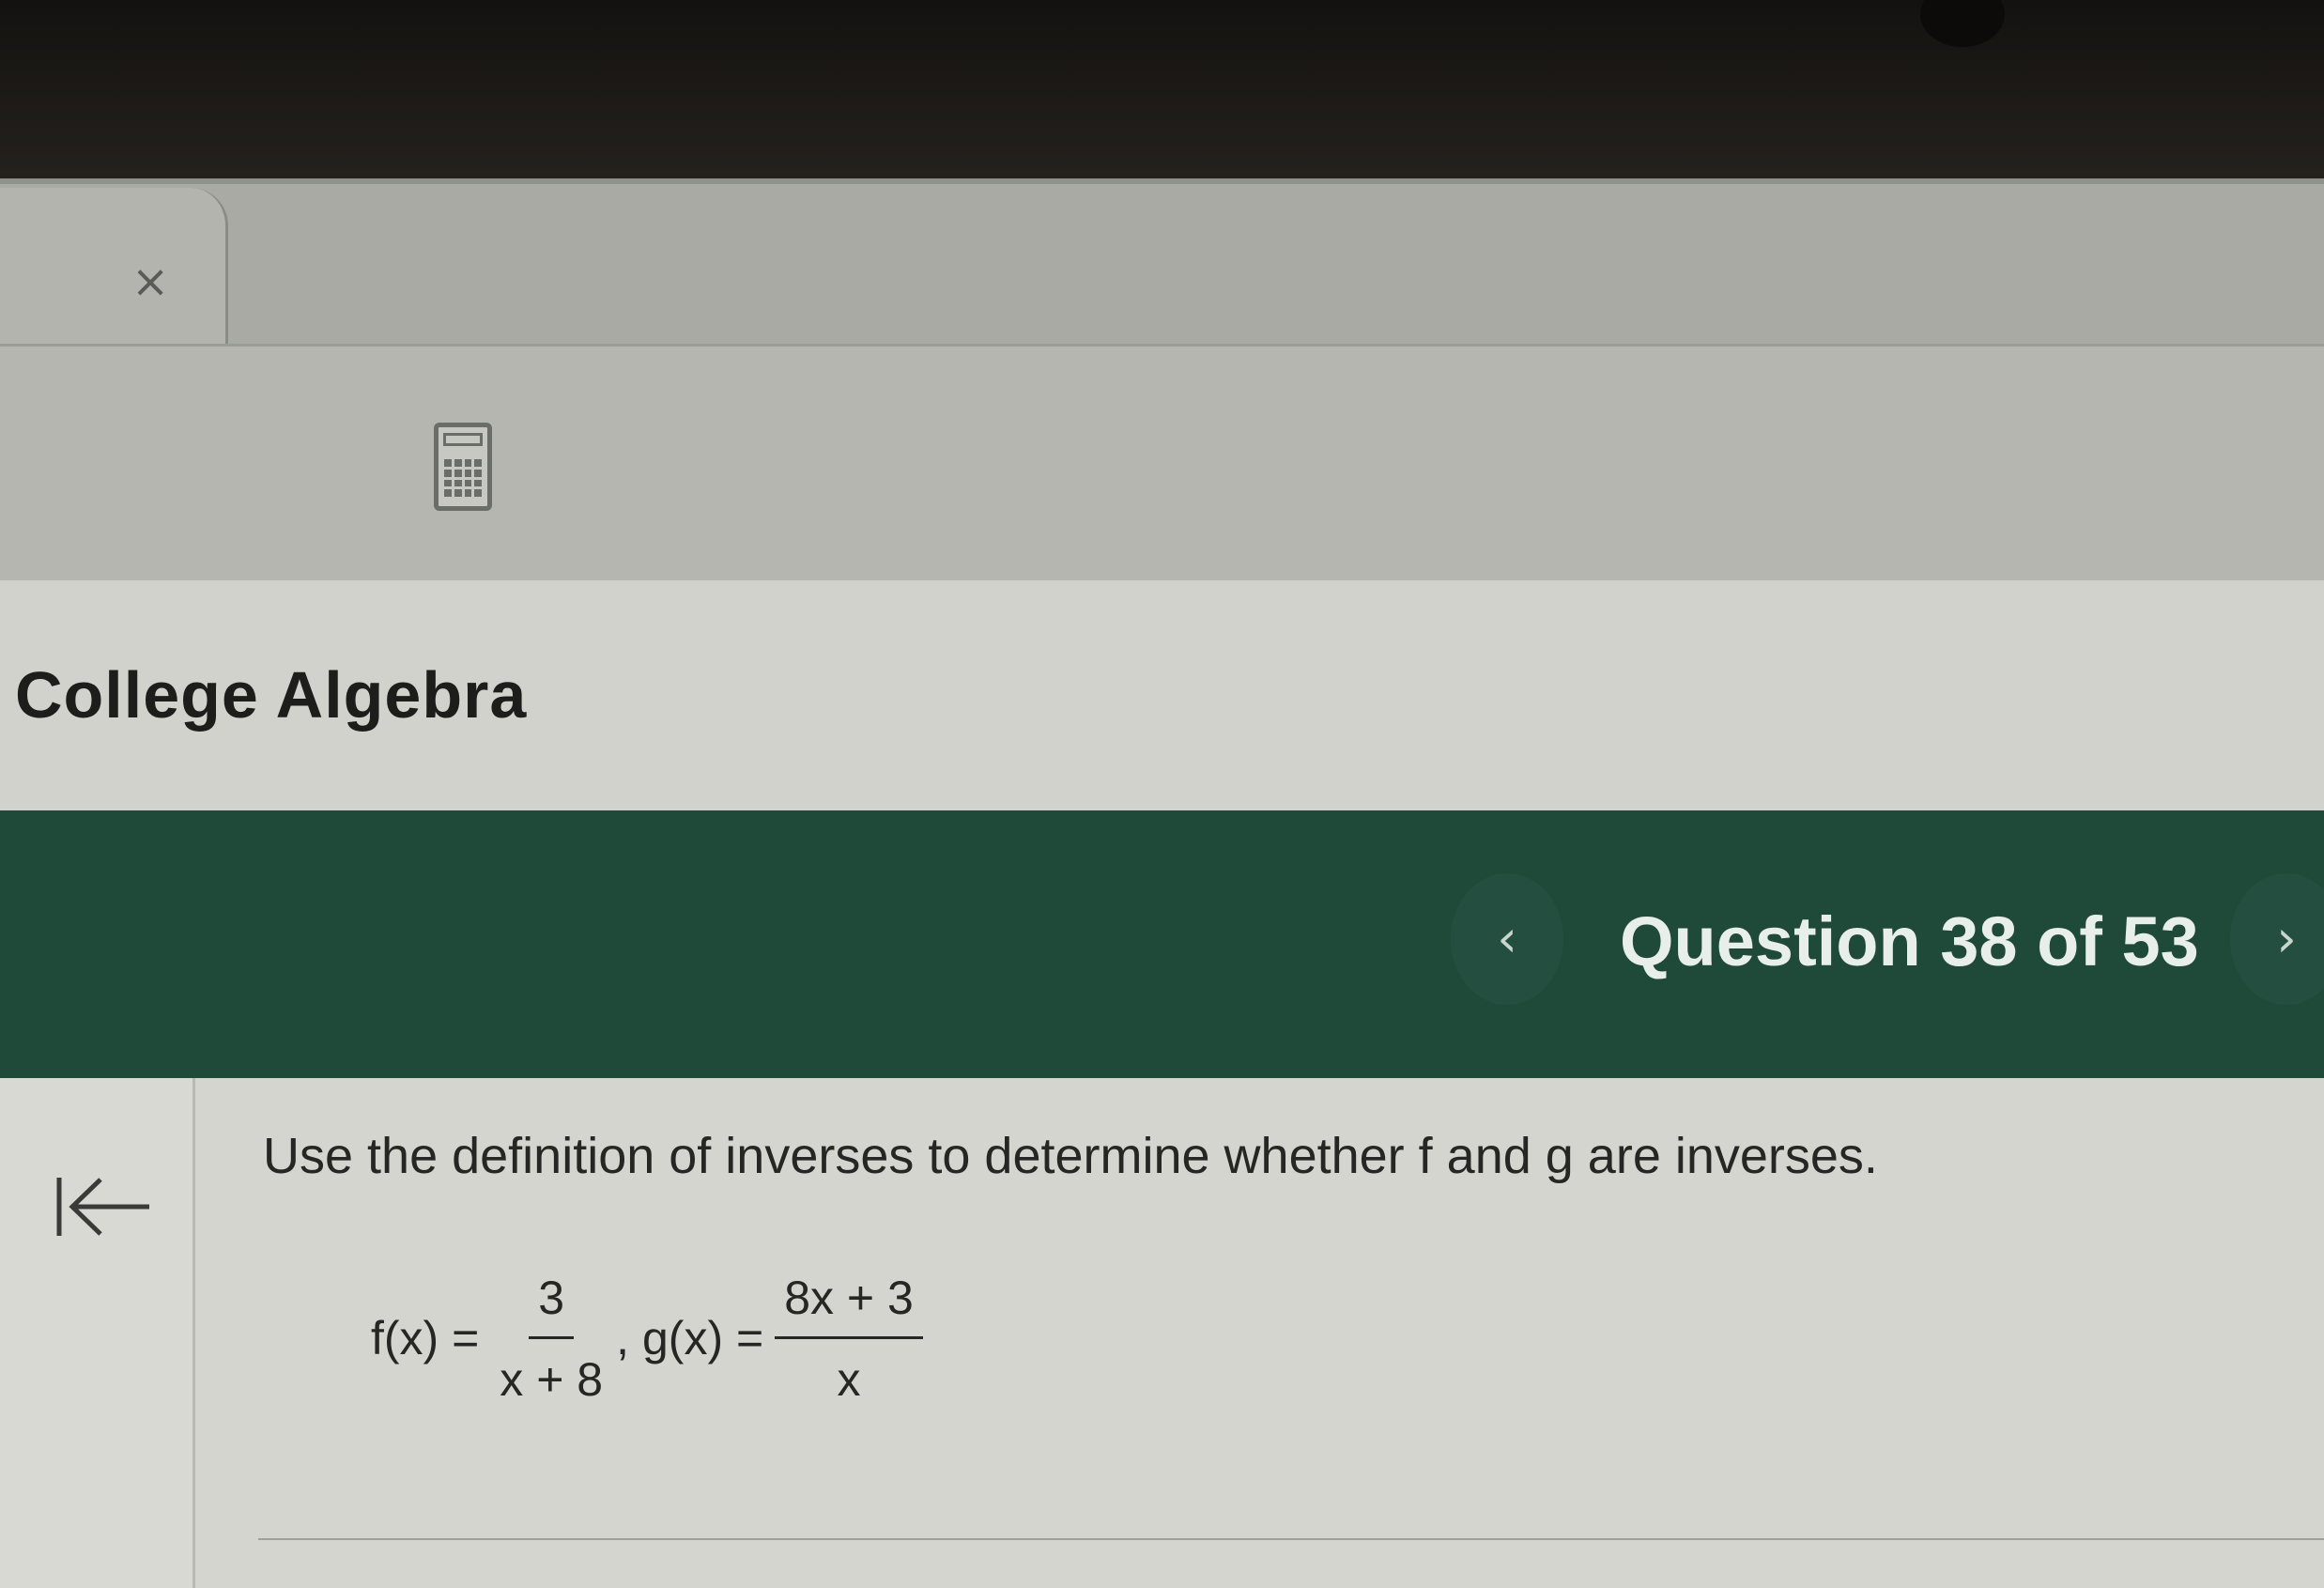 This screenshot has width=2324, height=1588. I want to click on function-definitions: f(x) = 3 x + 8 , g(x) = 8x + 3 x, so click(653, 1338).